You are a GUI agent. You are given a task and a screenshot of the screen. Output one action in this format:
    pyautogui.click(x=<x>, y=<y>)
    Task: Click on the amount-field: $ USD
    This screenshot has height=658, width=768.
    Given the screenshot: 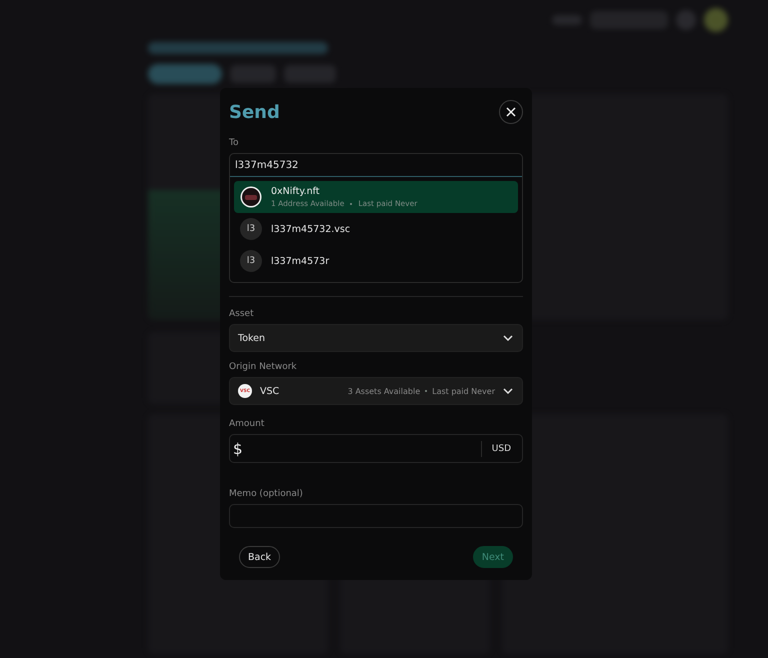 What is the action you would take?
    pyautogui.click(x=376, y=448)
    